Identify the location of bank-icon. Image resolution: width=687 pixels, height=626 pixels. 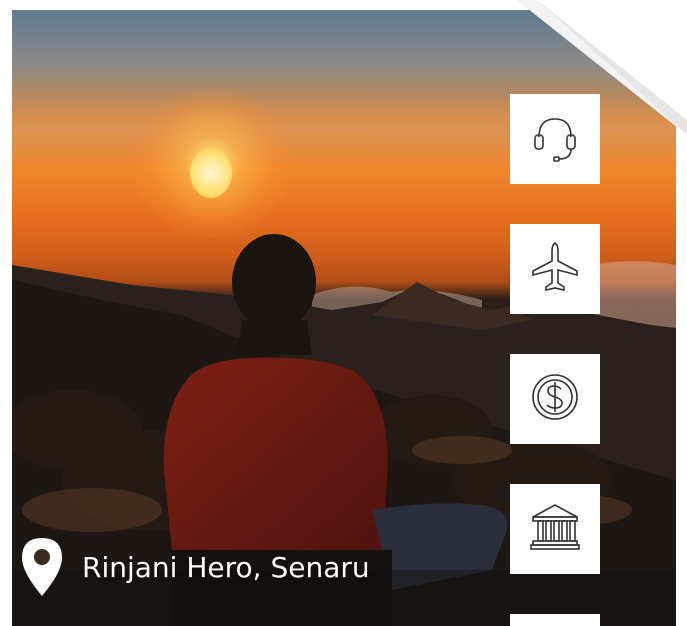
(555, 529).